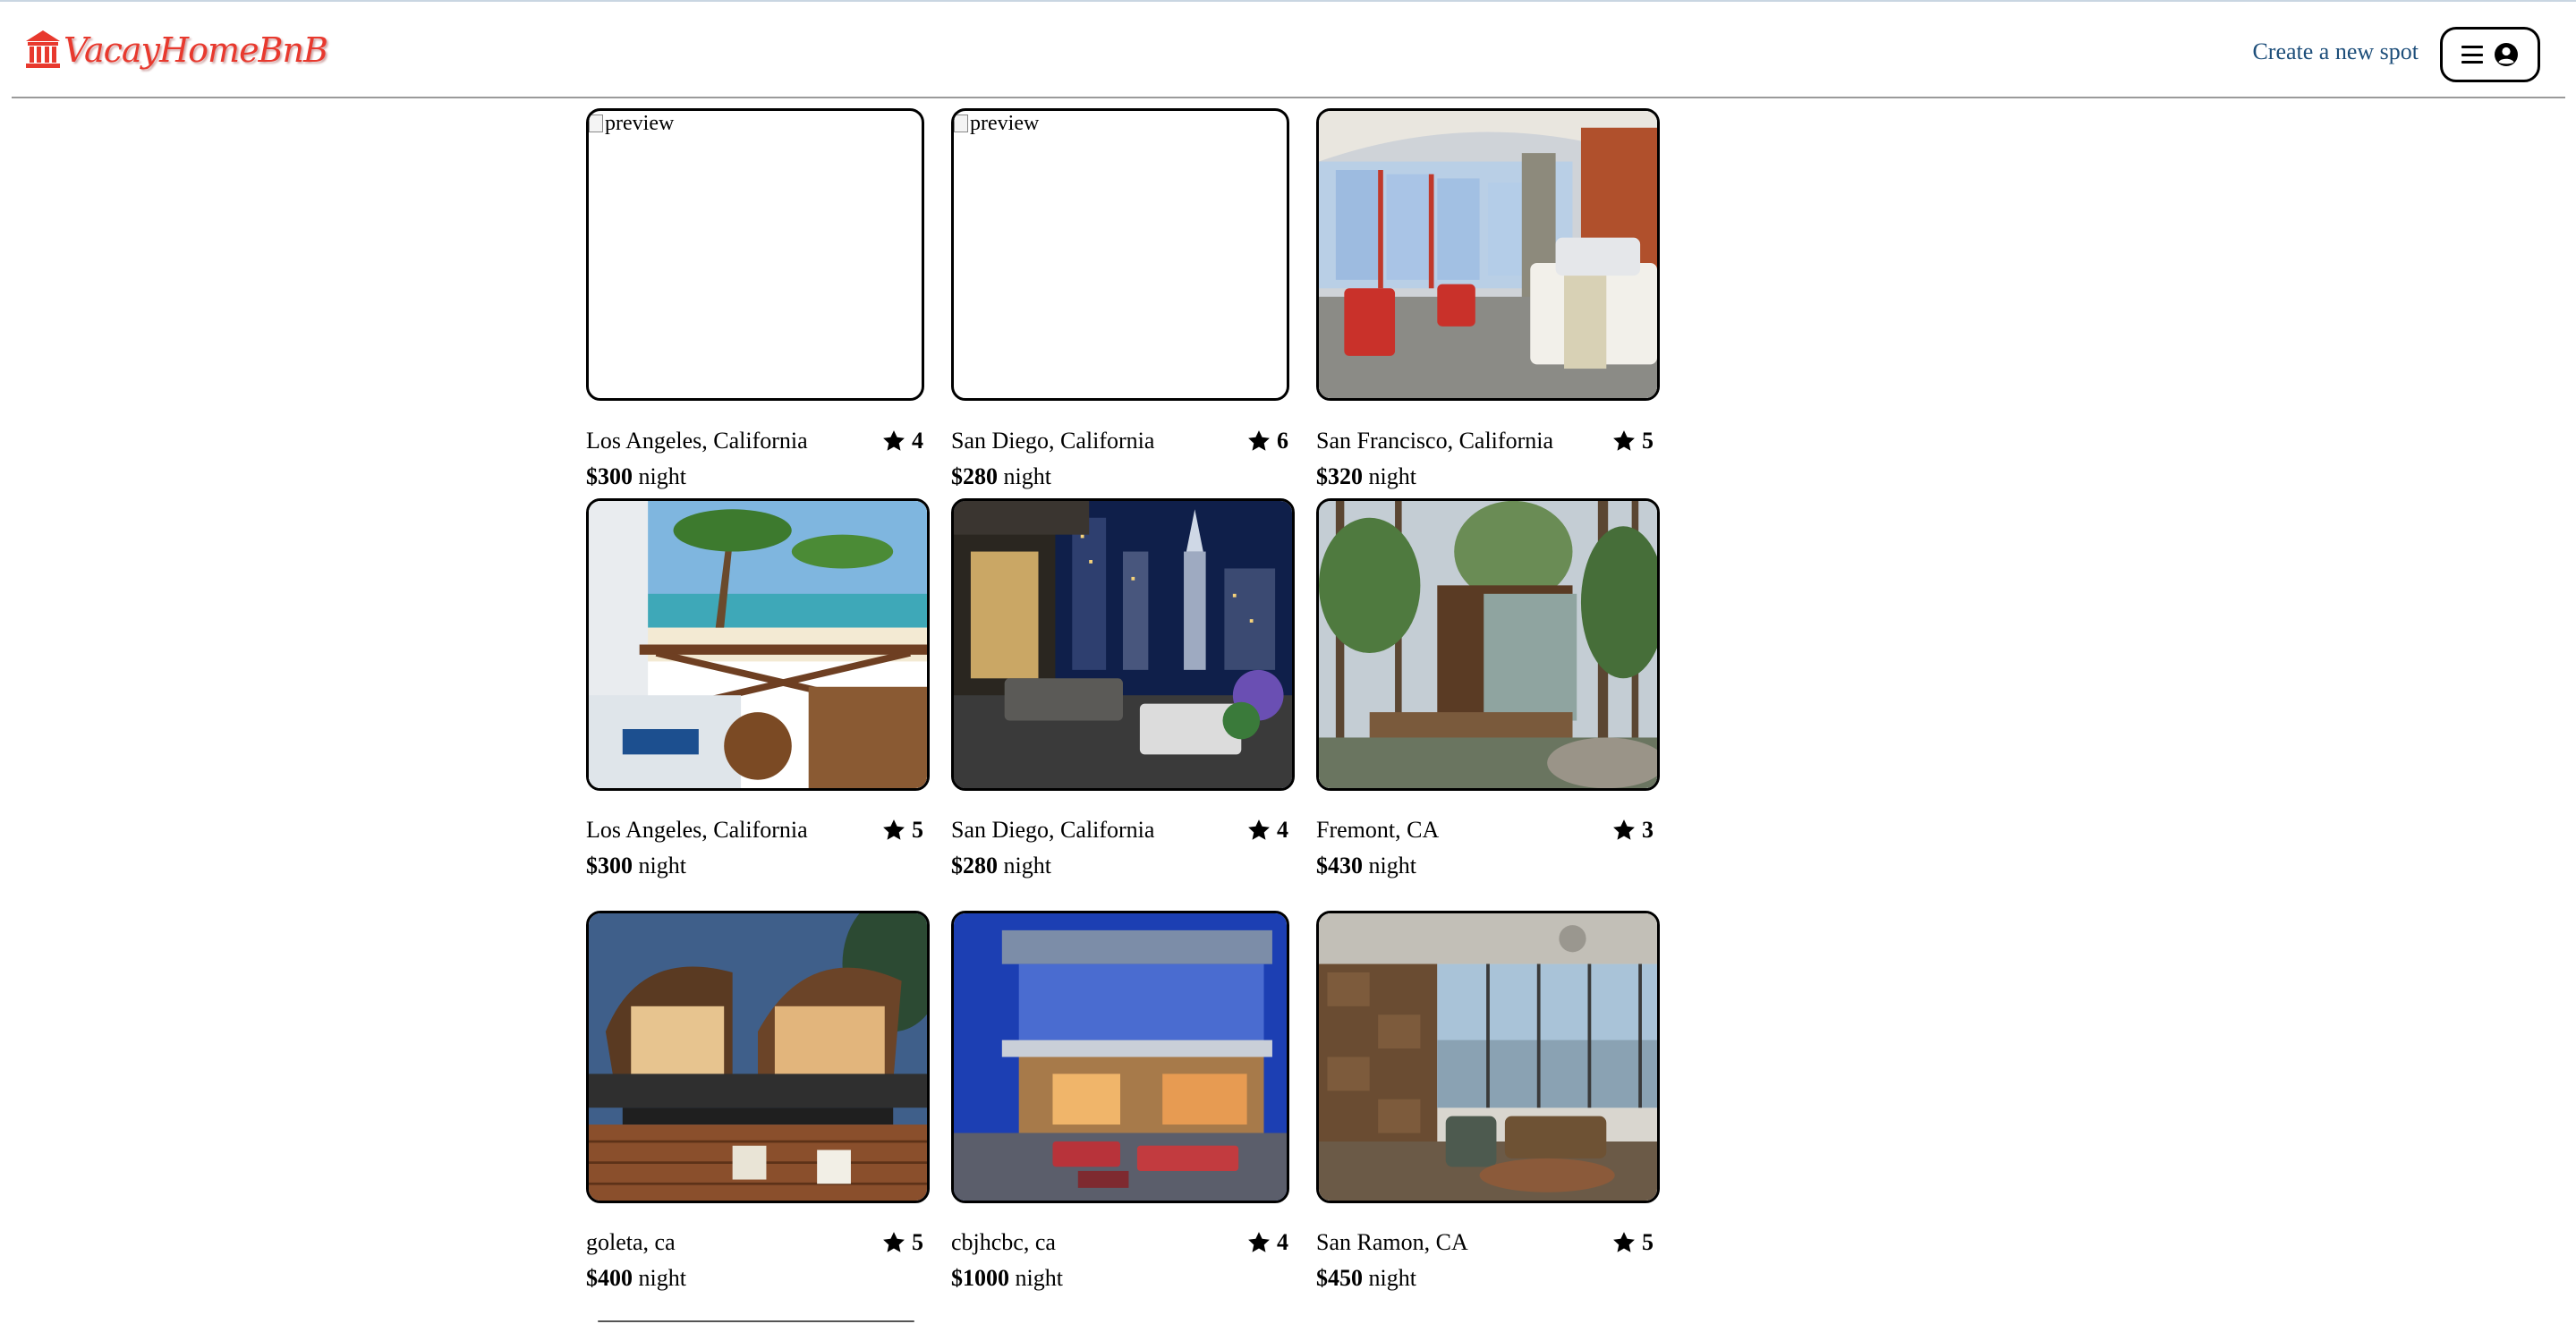  Describe the element at coordinates (2490, 54) in the screenshot. I see `profile-menu-button` at that location.